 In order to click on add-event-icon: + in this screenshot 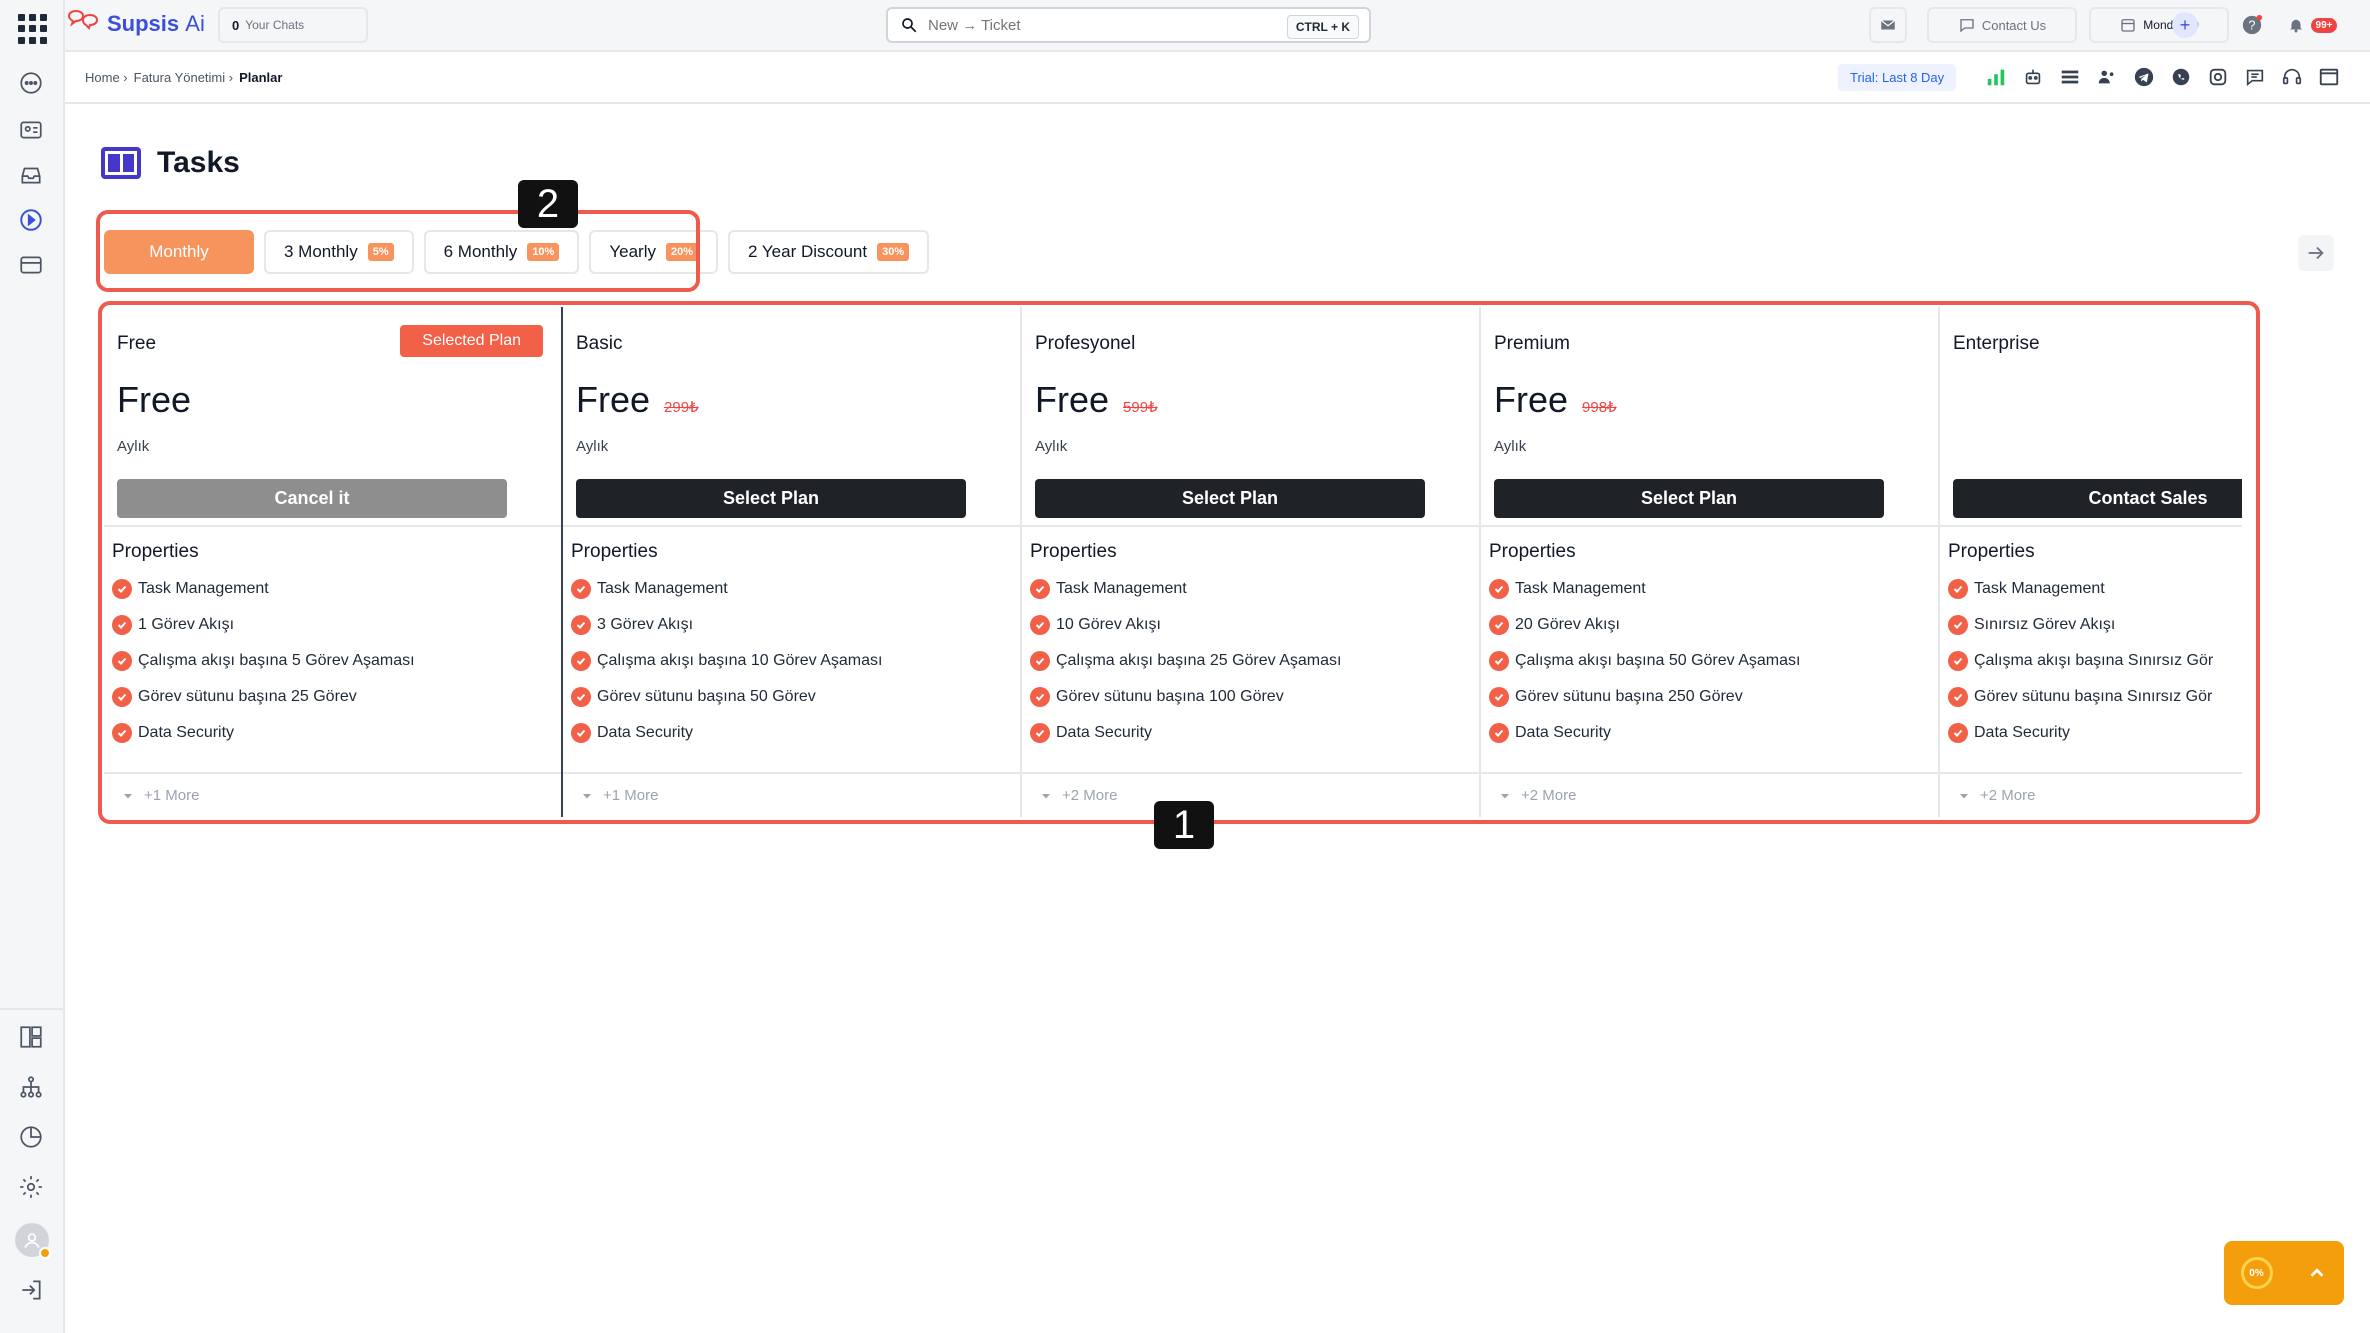, I will do `click(2185, 25)`.